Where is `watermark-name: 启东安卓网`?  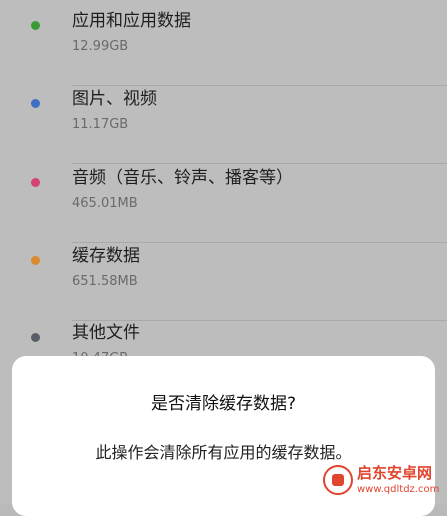
watermark-name: 启东安卓网 is located at coordinates (395, 473).